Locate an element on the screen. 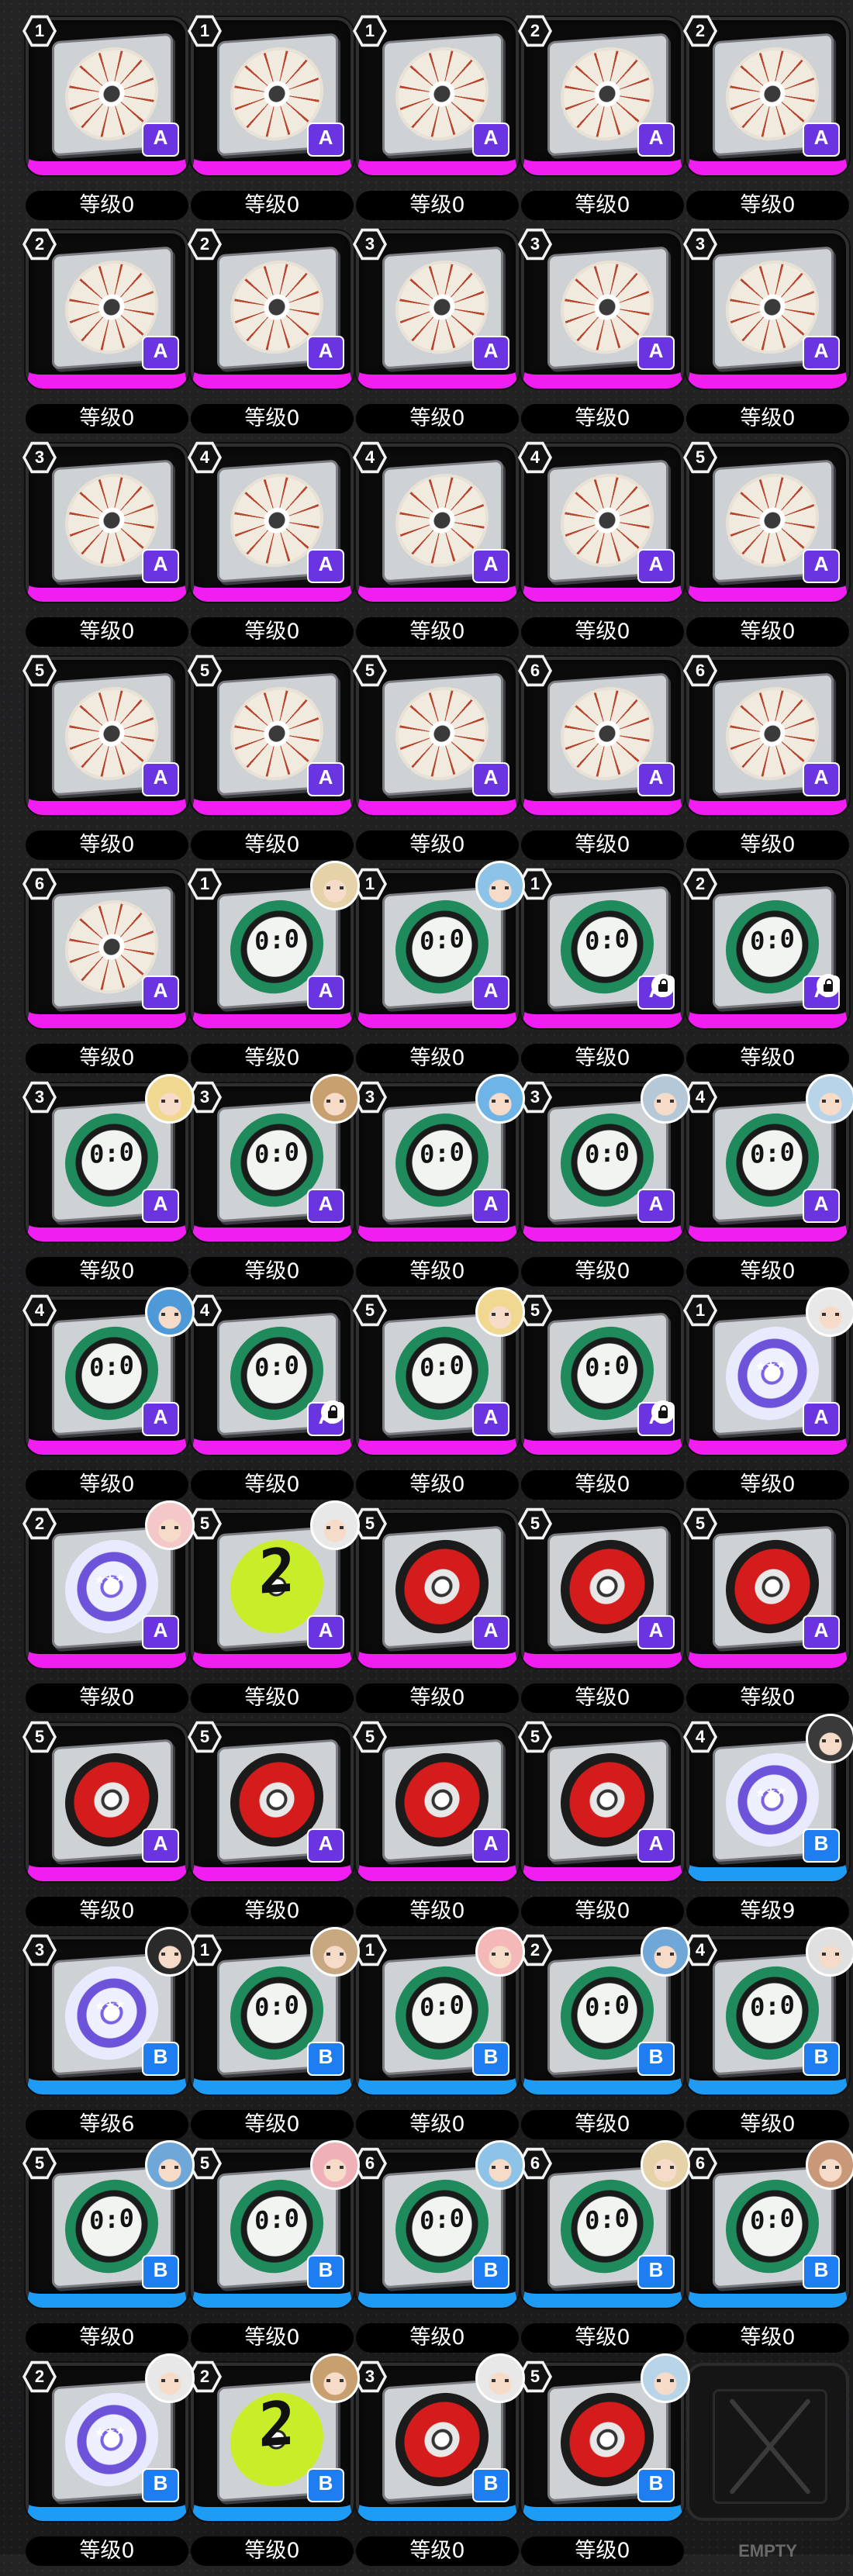 This screenshot has width=853, height=2576. empty-slot-frame is located at coordinates (768, 2442).